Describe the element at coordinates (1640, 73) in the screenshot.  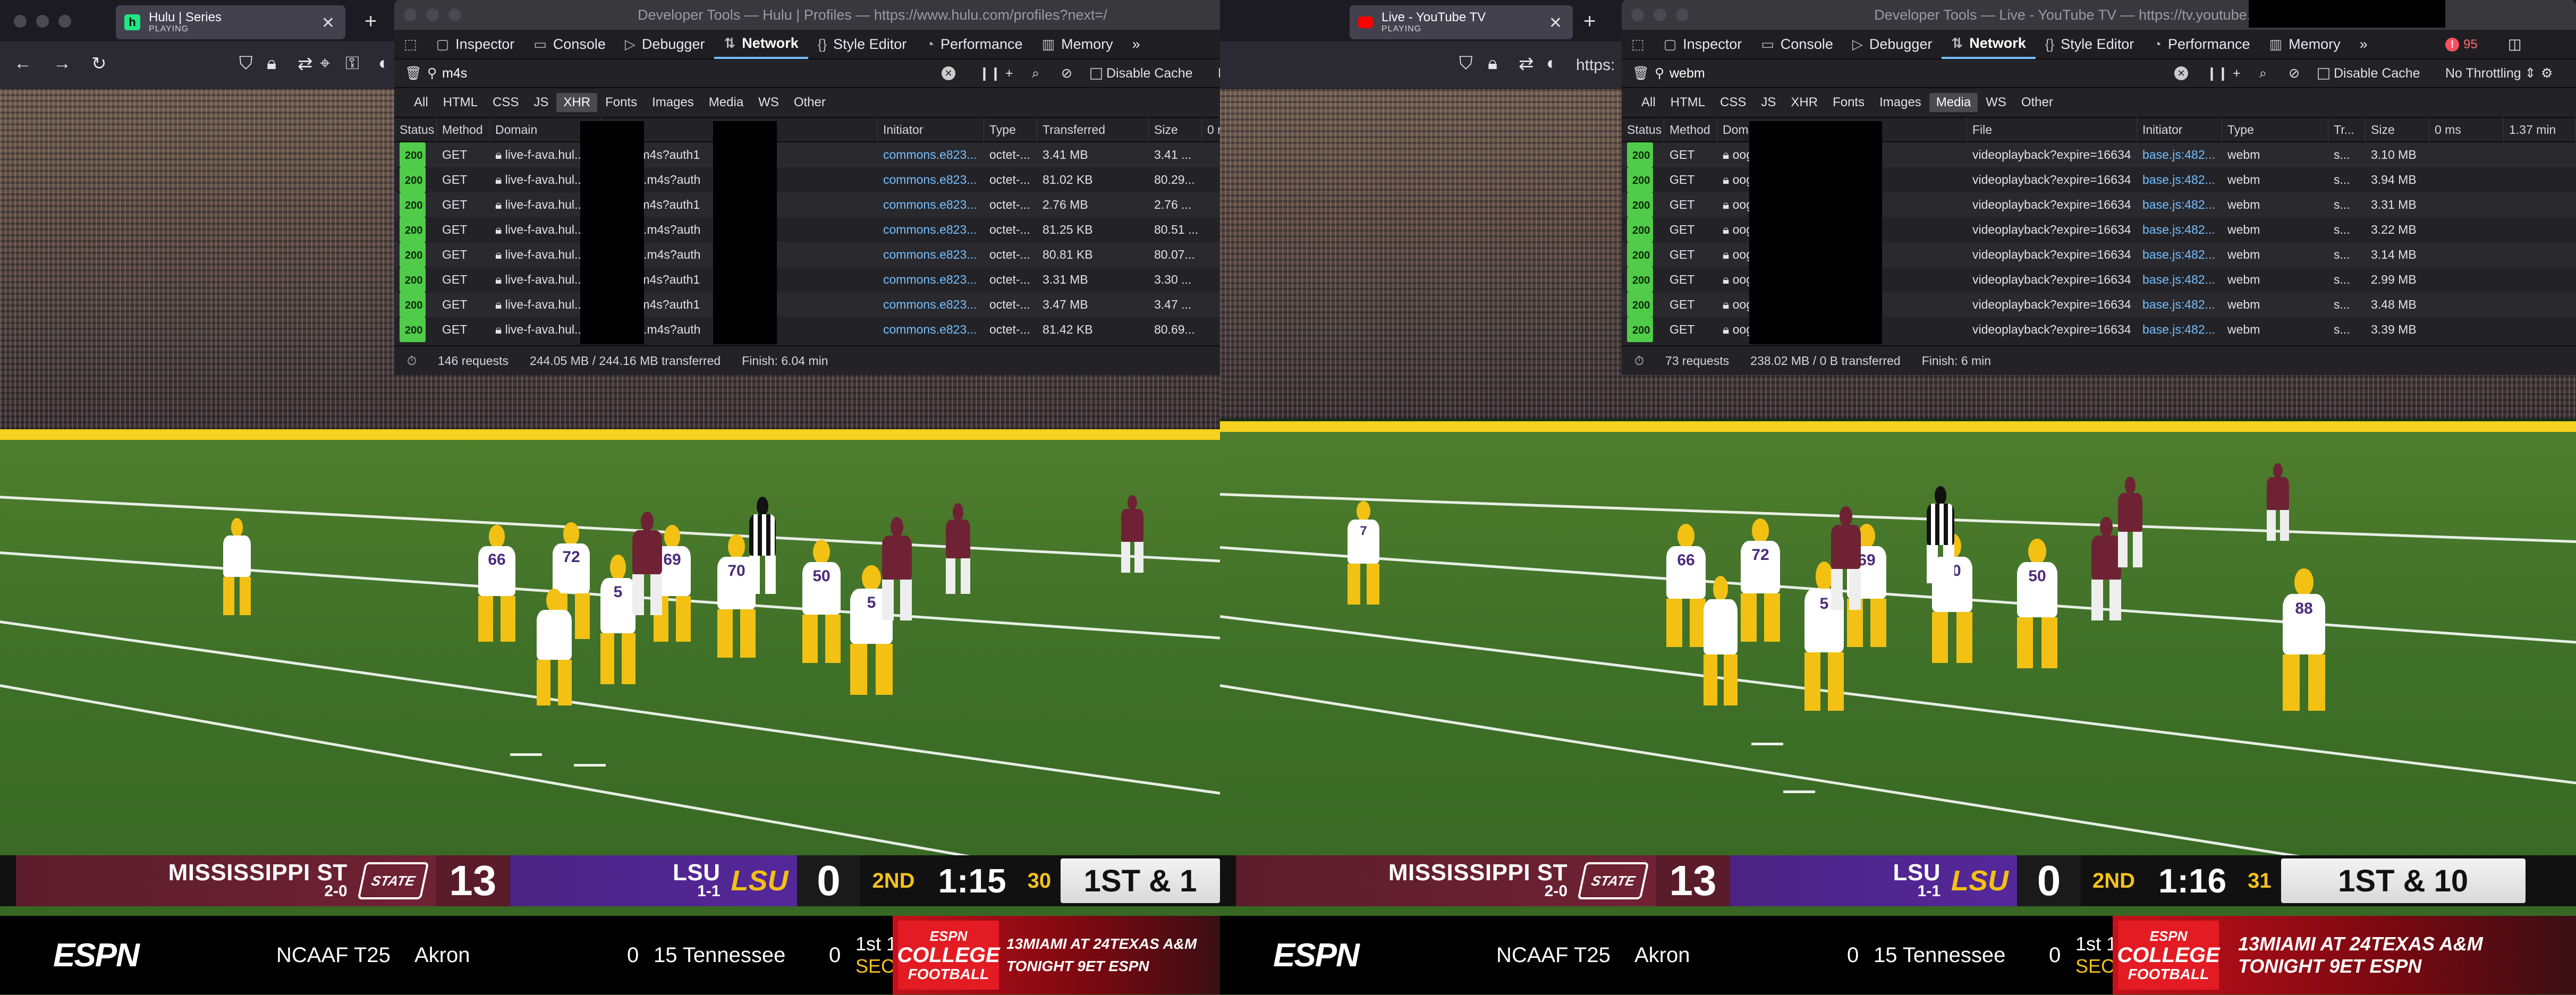
I see `clear-log-icon: 🗑︎` at that location.